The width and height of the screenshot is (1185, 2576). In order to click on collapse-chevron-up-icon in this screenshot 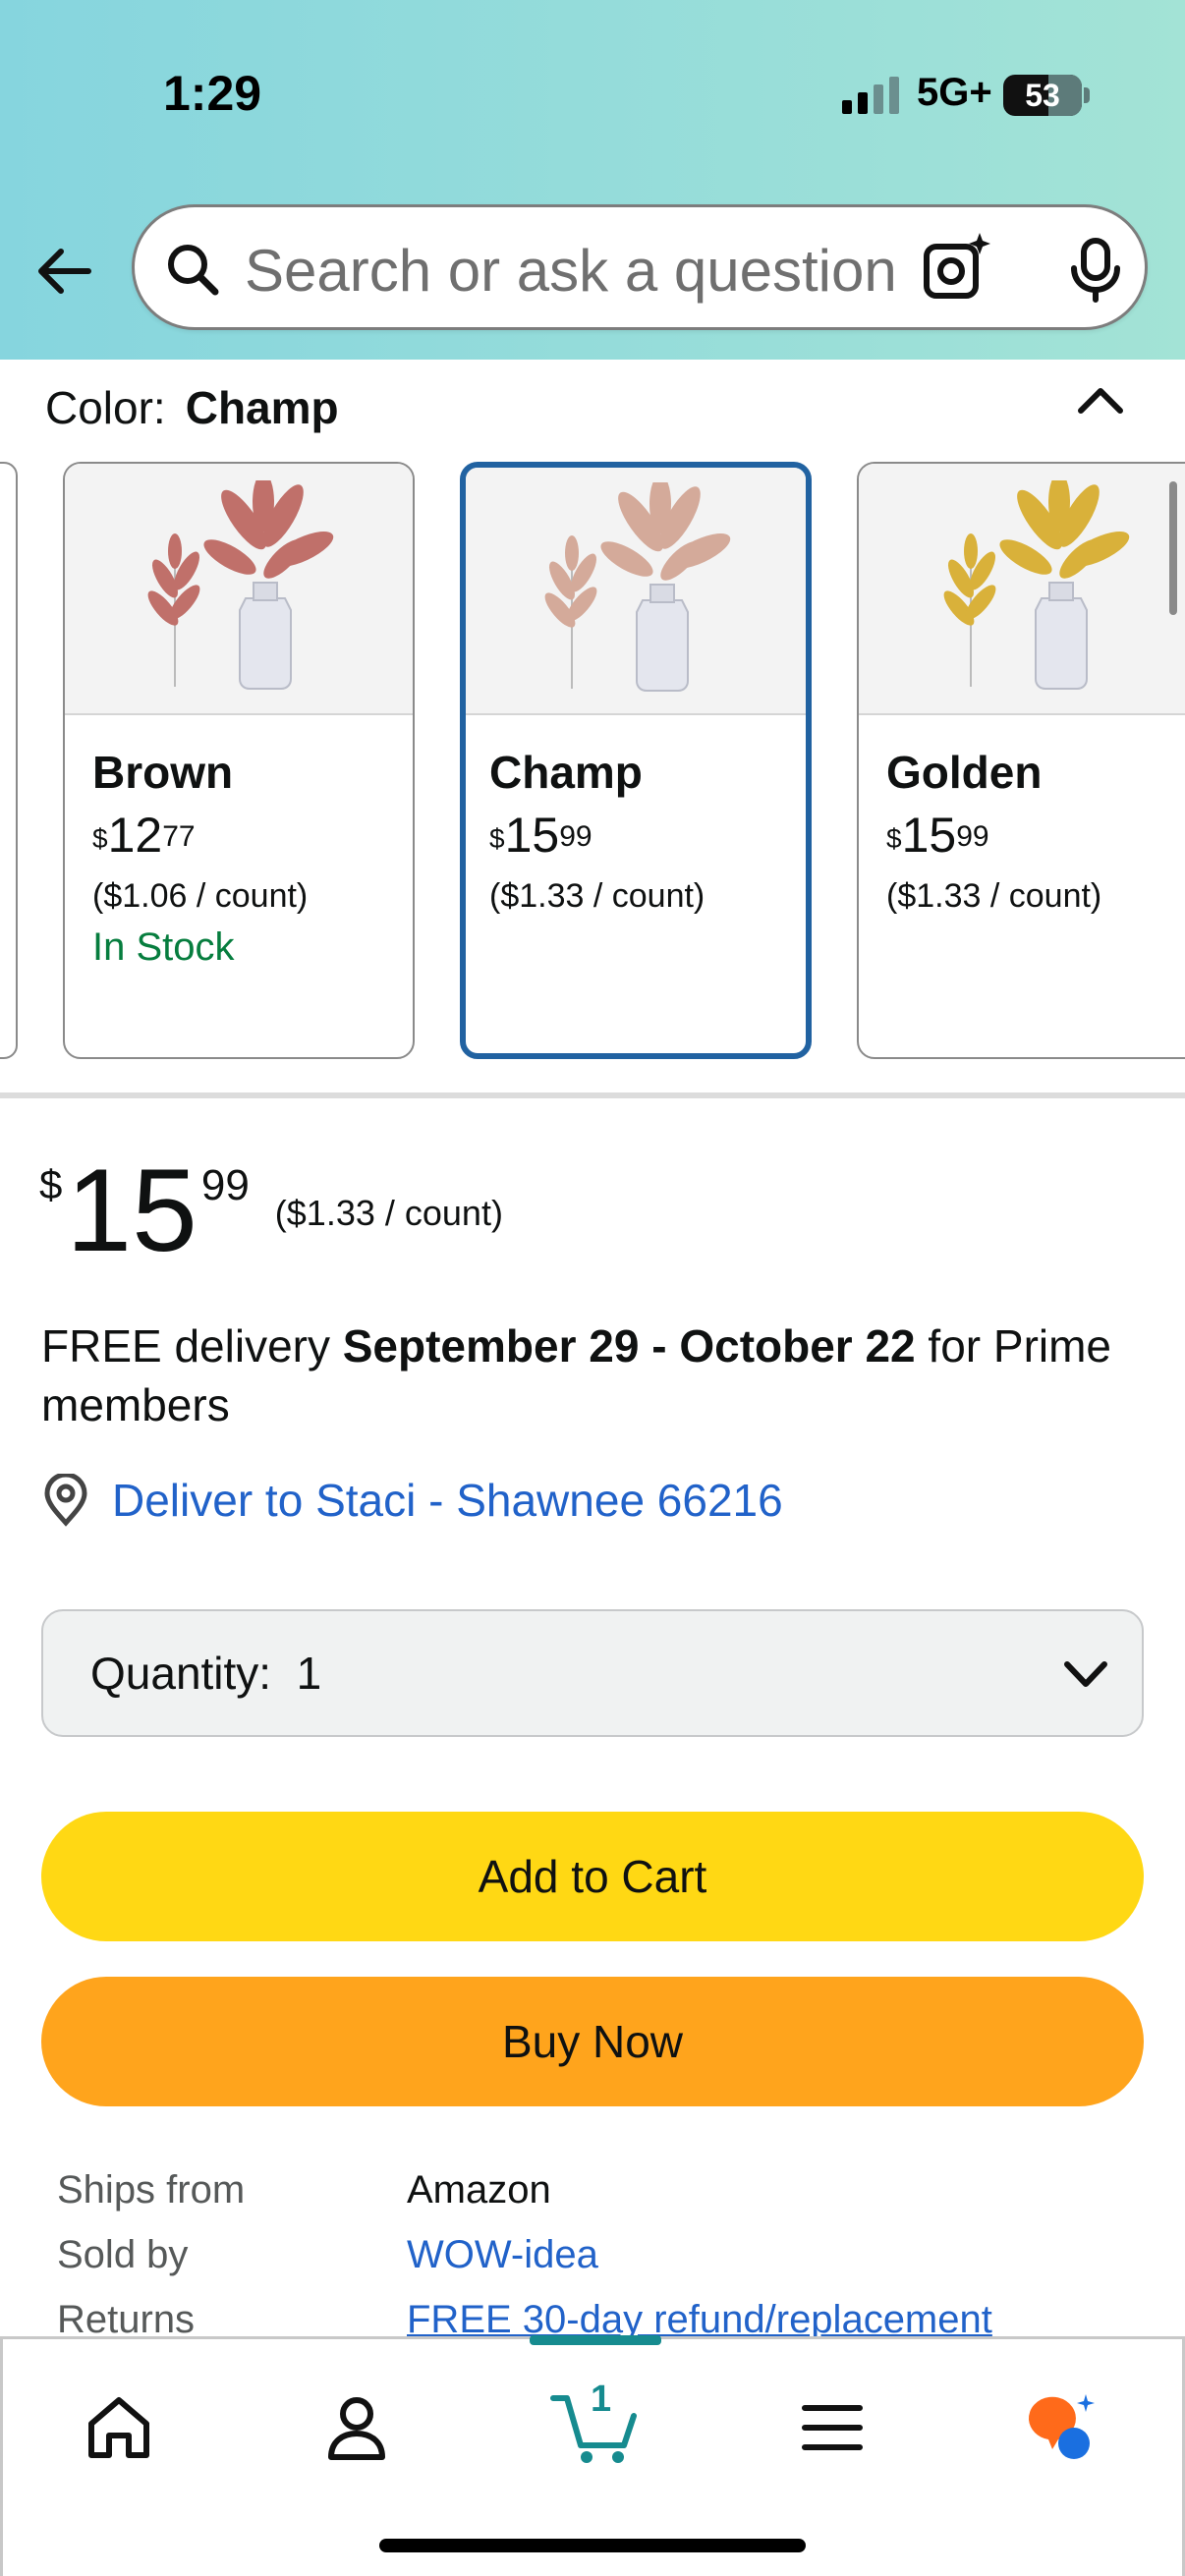, I will do `click(1100, 399)`.